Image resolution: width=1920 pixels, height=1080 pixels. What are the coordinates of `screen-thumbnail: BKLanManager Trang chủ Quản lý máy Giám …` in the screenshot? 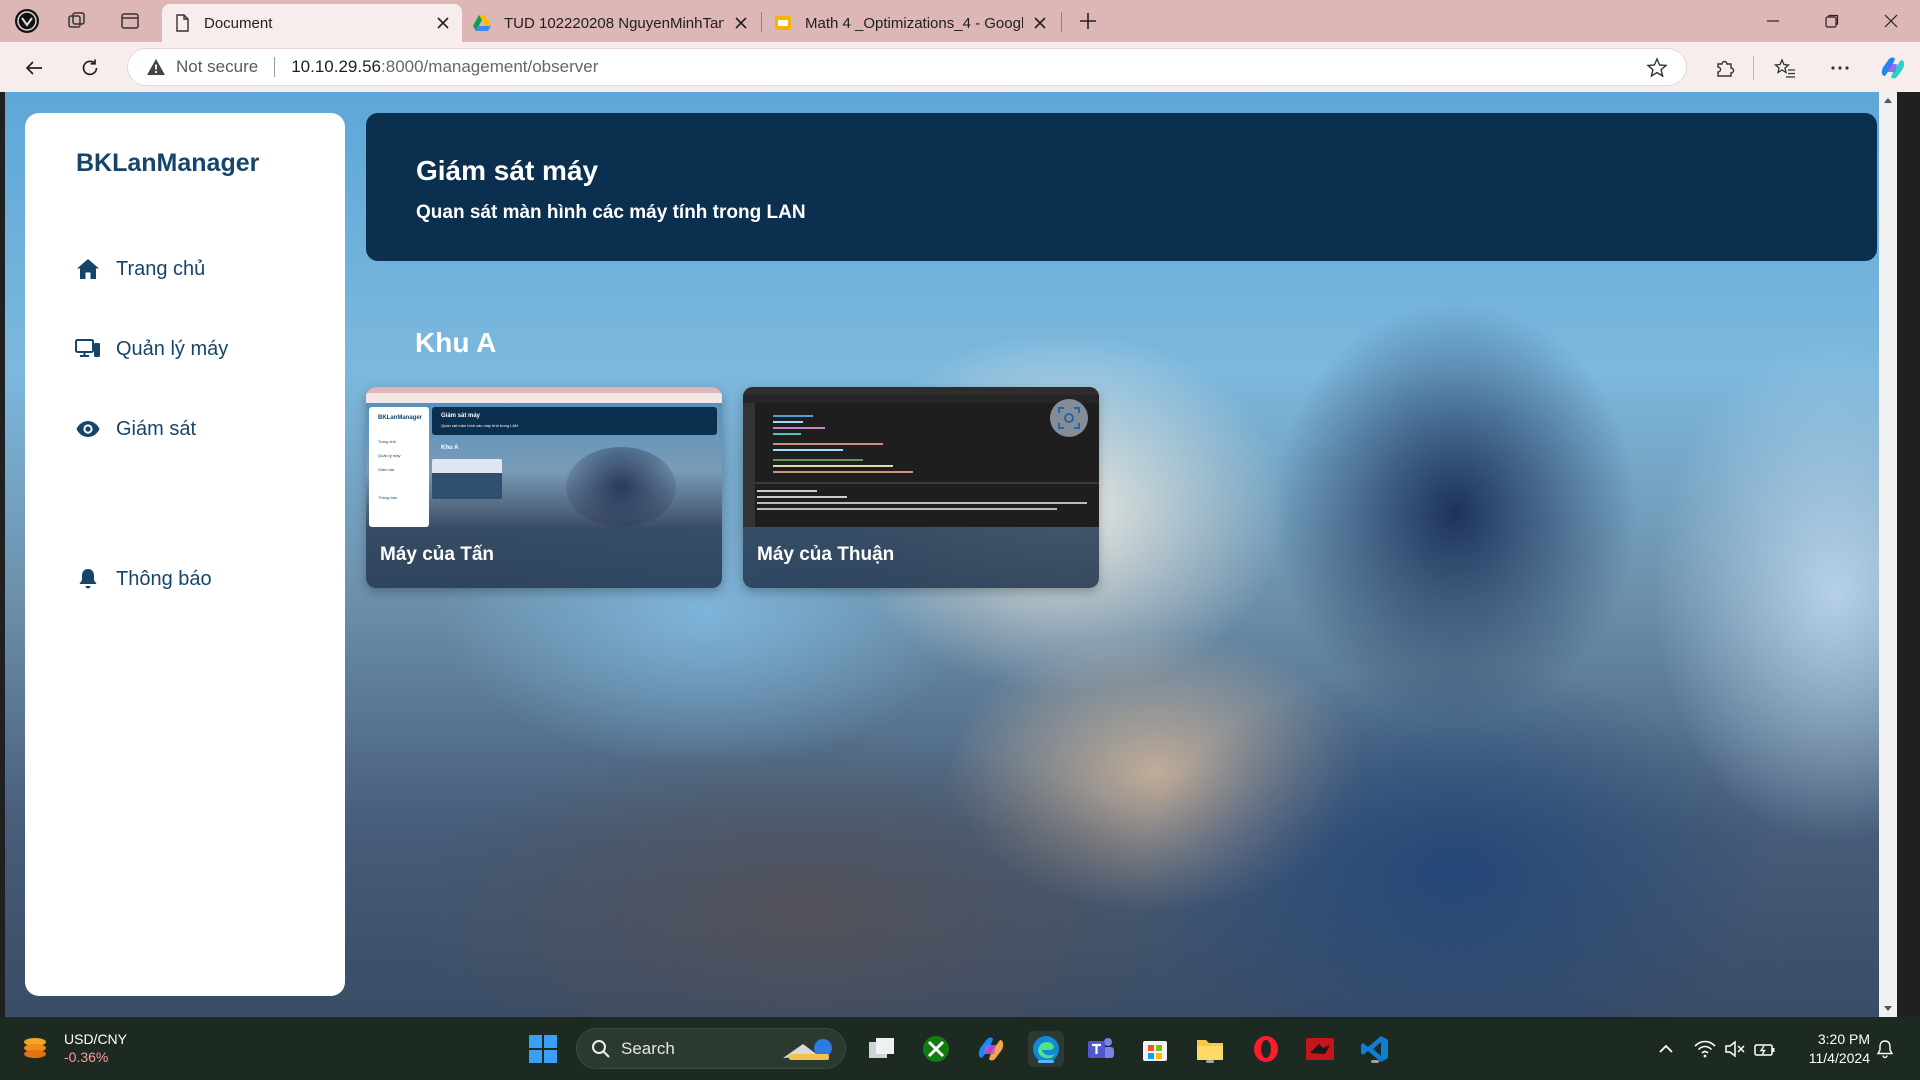 It's located at (544, 457).